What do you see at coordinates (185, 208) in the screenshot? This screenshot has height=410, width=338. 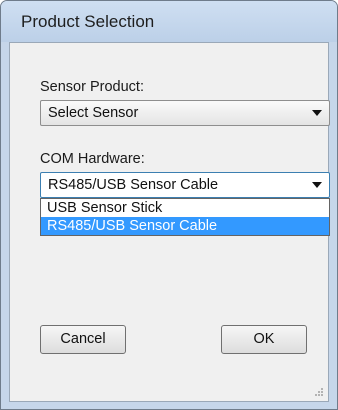 I see `option-usb-sensor-stick: USB Sensor Stick` at bounding box center [185, 208].